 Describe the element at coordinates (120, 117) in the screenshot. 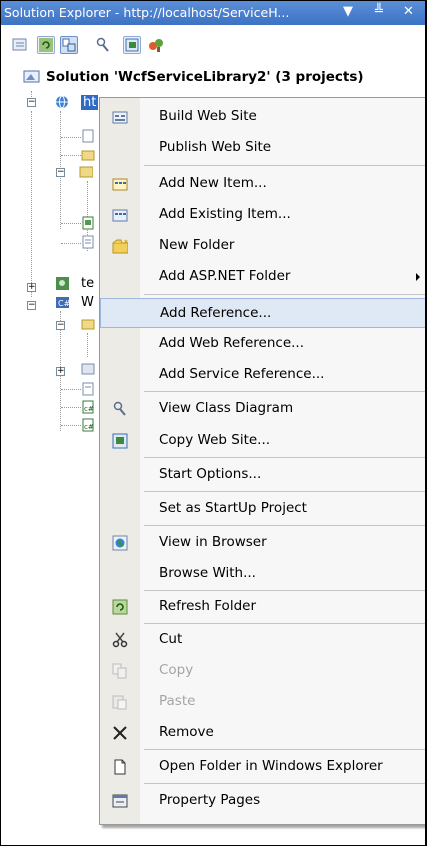

I see `build-icon` at that location.